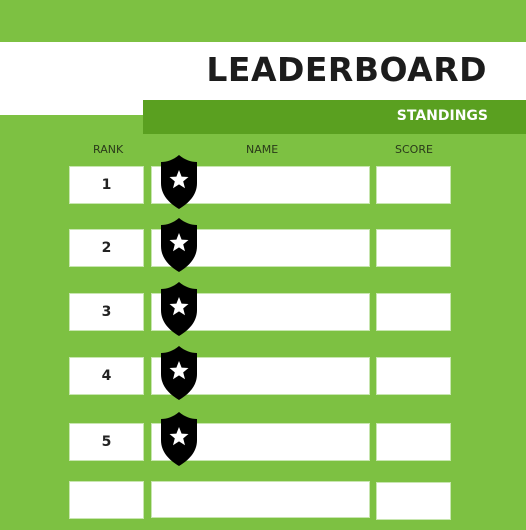 The image size is (526, 530). I want to click on rank-cell: 5, so click(106, 442).